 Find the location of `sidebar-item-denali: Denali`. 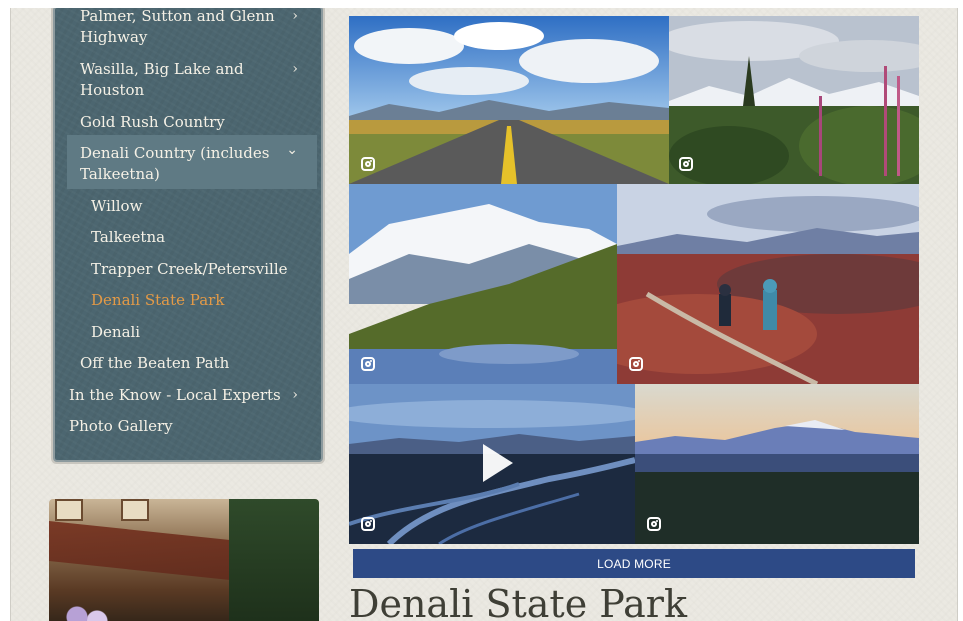

sidebar-item-denali: Denali is located at coordinates (115, 332).